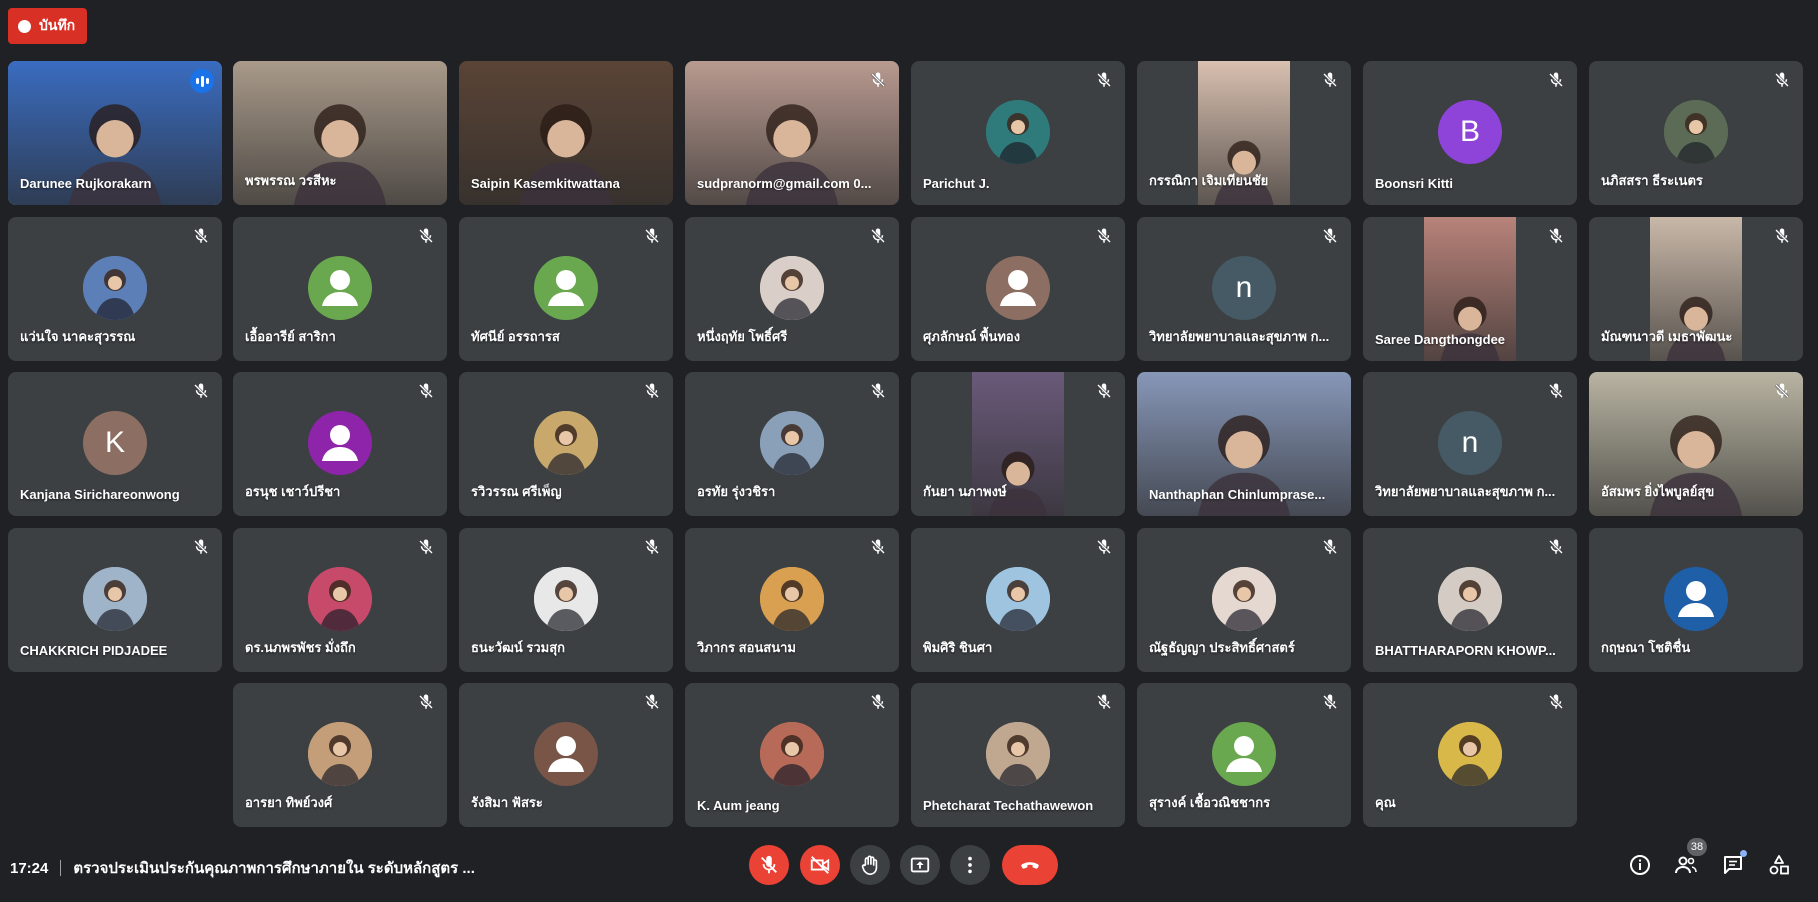 The height and width of the screenshot is (902, 1818). What do you see at coordinates (115, 289) in the screenshot?
I see `participant-tile: แว่นใจ นาคะสุวรรณ` at bounding box center [115, 289].